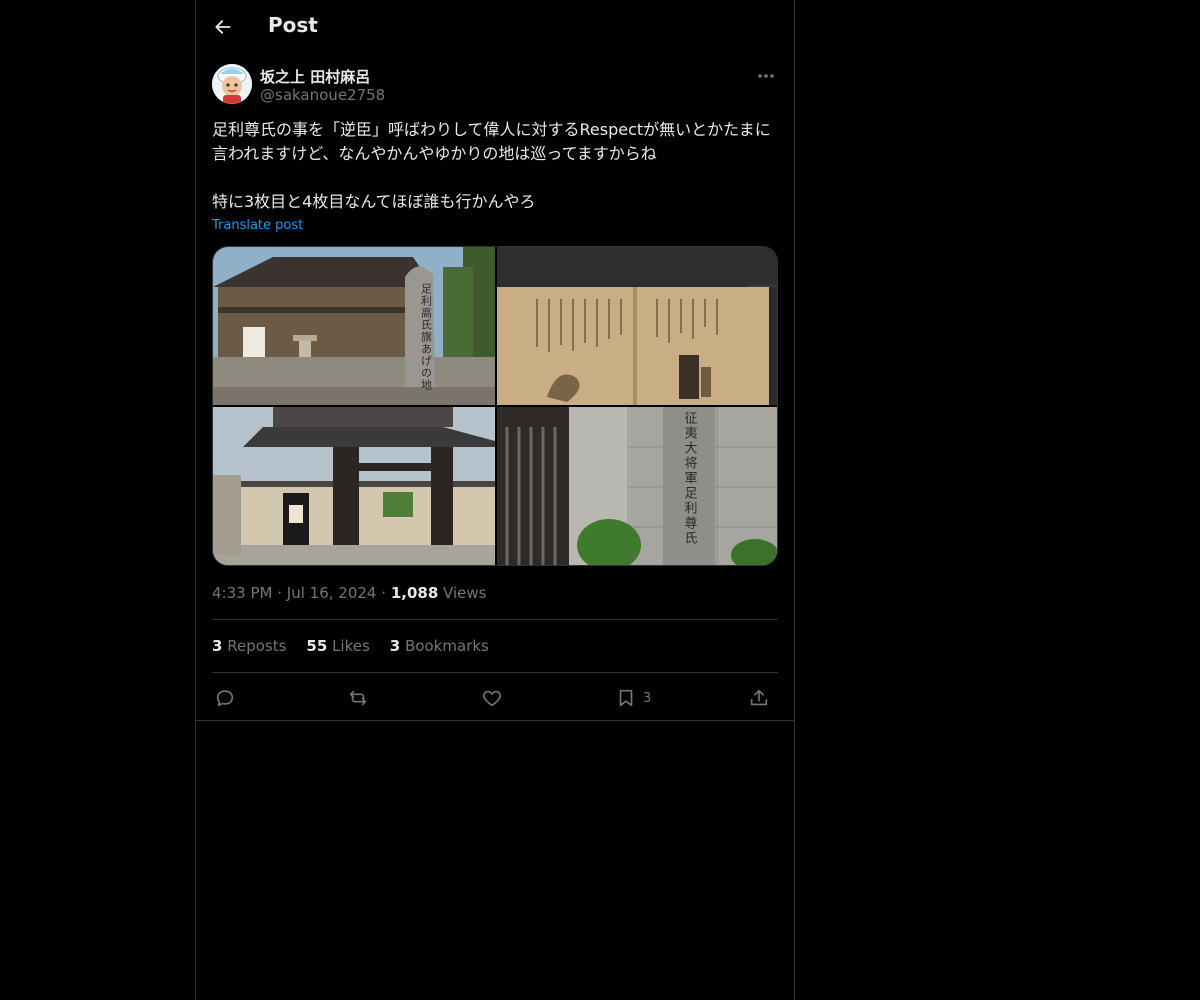 The height and width of the screenshot is (1000, 1200). Describe the element at coordinates (637, 326) in the screenshot. I see `photo-document-scroll` at that location.